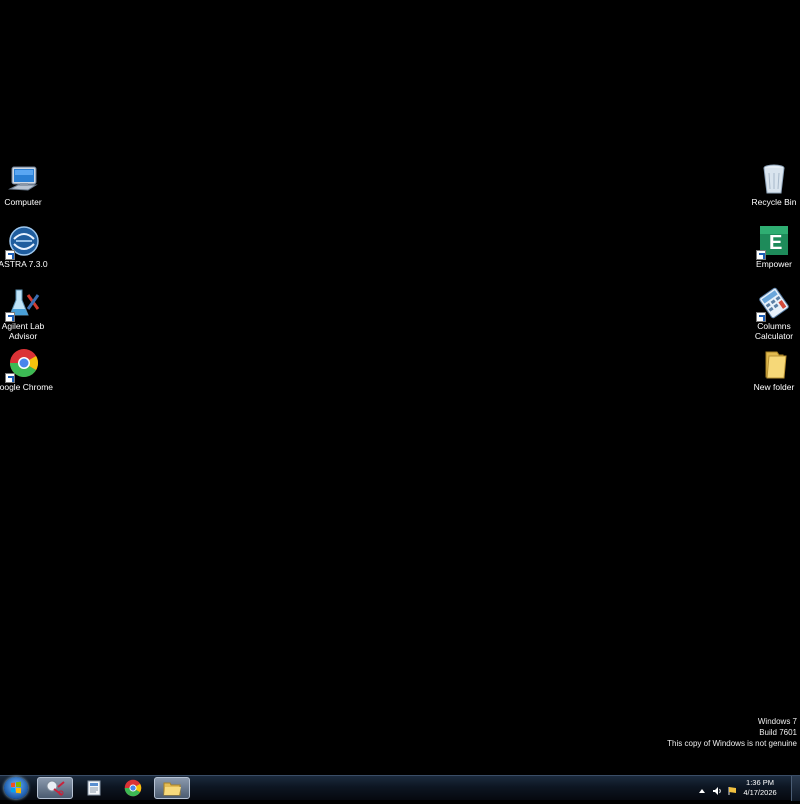 The height and width of the screenshot is (804, 800). What do you see at coordinates (774, 331) in the screenshot?
I see `icon-label: Columns Calculator` at bounding box center [774, 331].